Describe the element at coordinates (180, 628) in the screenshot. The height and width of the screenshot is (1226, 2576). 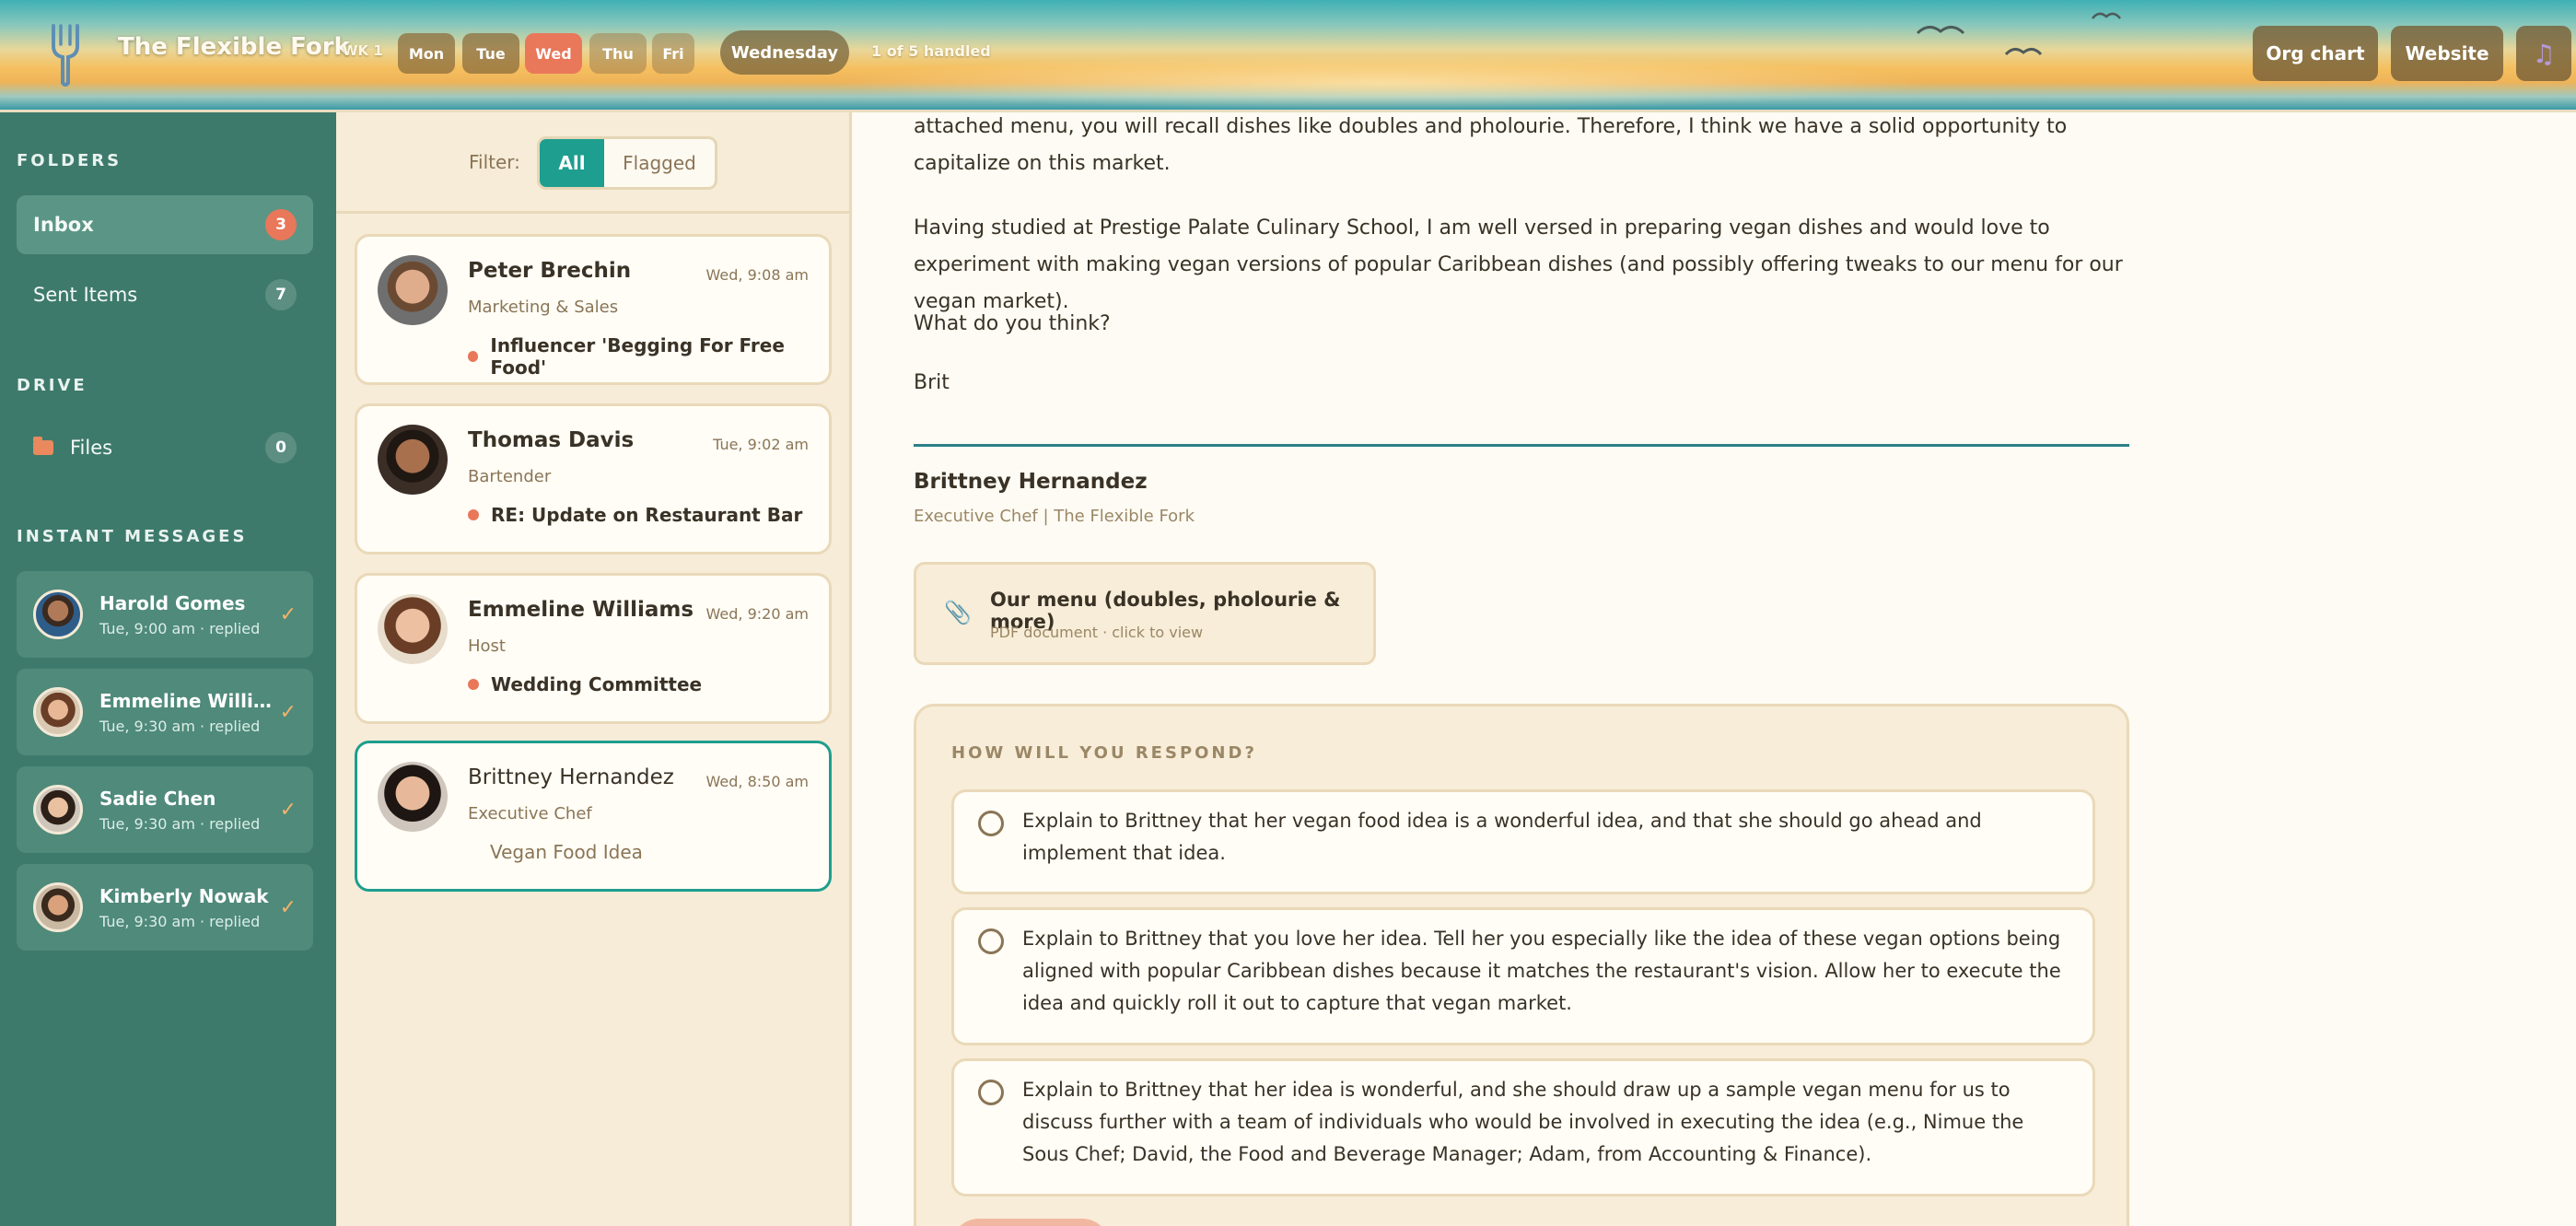
I see `im-meta: Tue, 9:00 am · replied` at that location.